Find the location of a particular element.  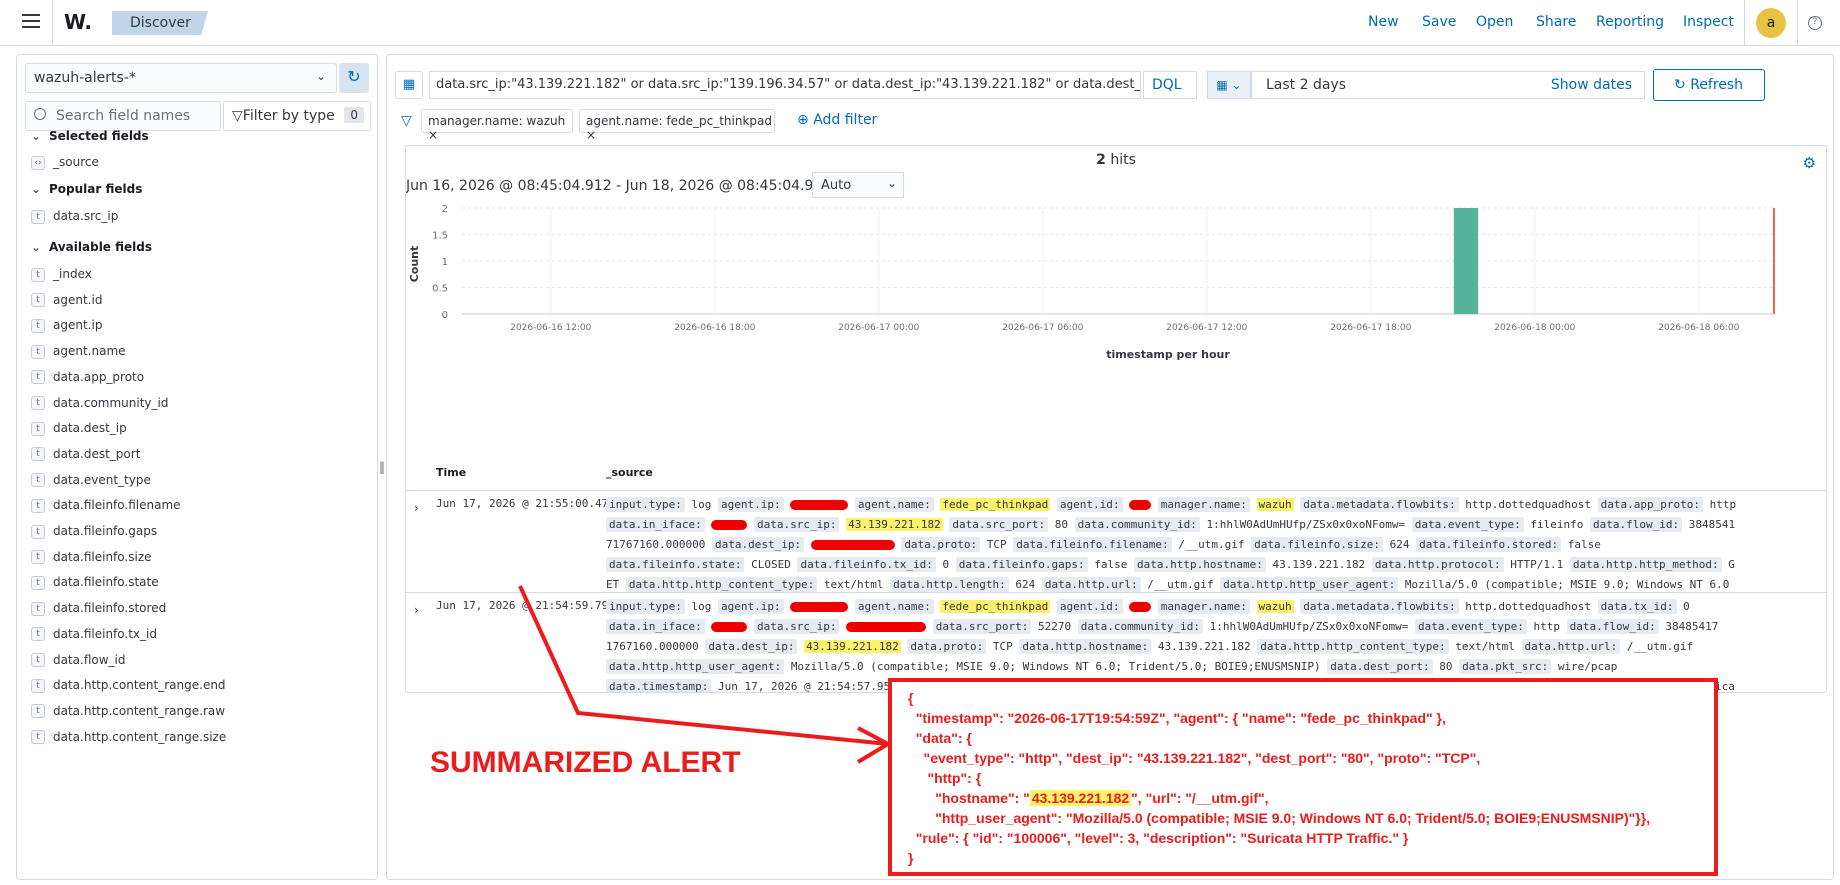

summary-text: "data": { is located at coordinates (940, 738).